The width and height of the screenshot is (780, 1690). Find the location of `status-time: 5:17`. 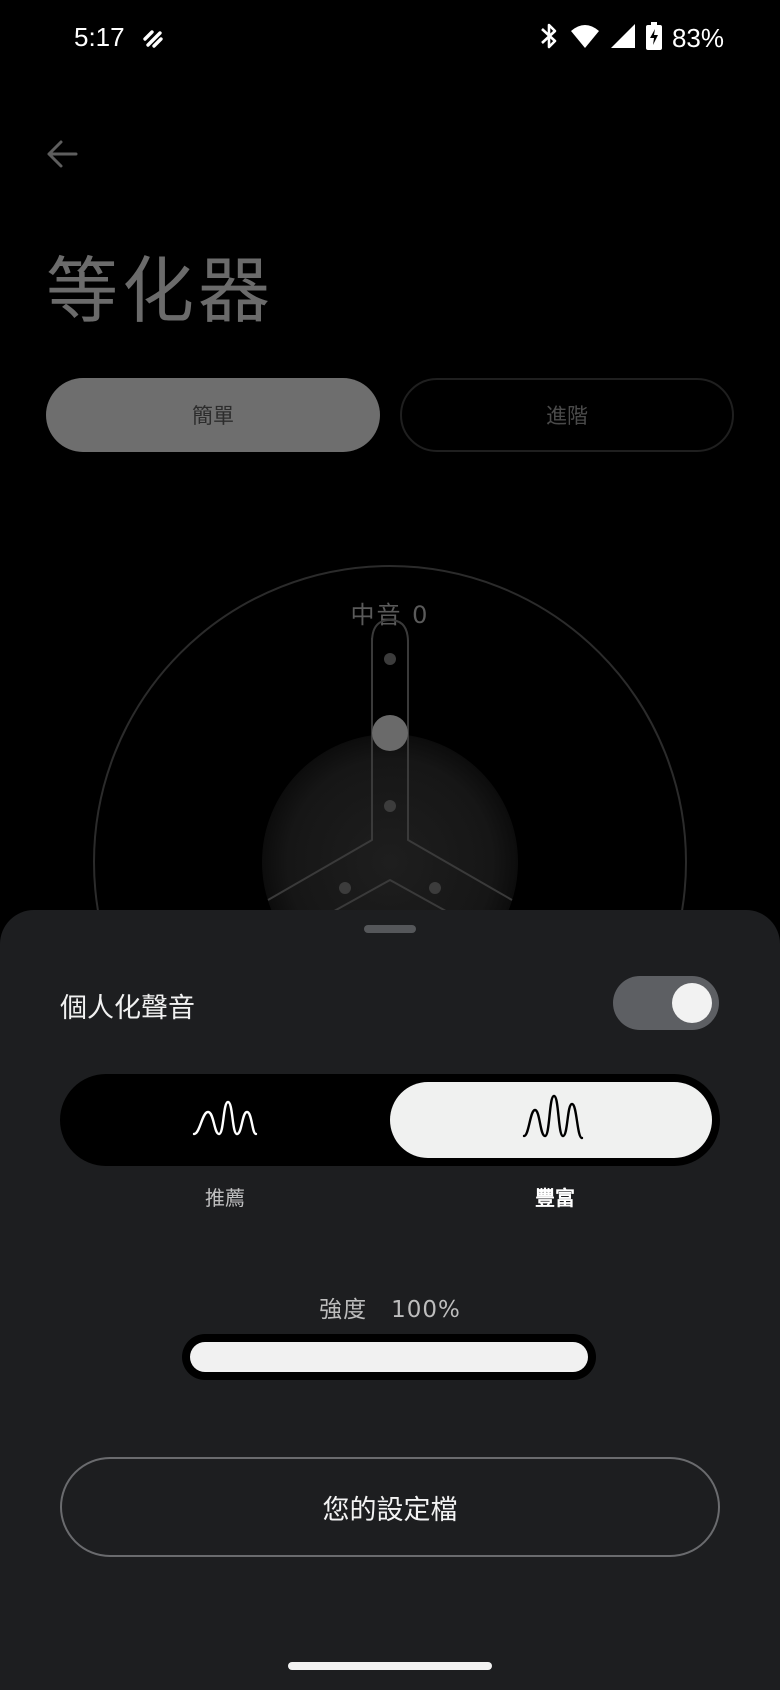

status-time: 5:17 is located at coordinates (99, 37).